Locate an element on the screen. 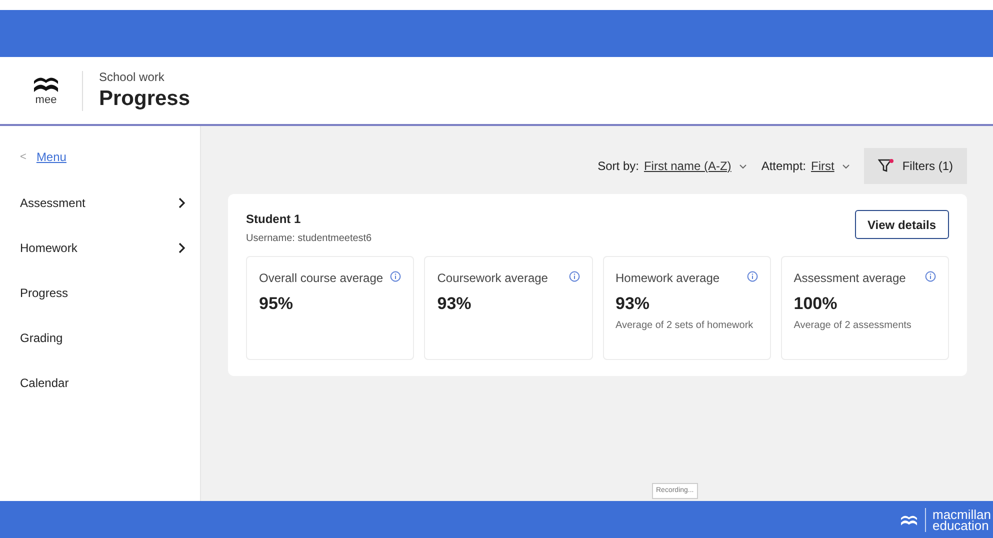  student-name: Student 1 is located at coordinates (274, 219).